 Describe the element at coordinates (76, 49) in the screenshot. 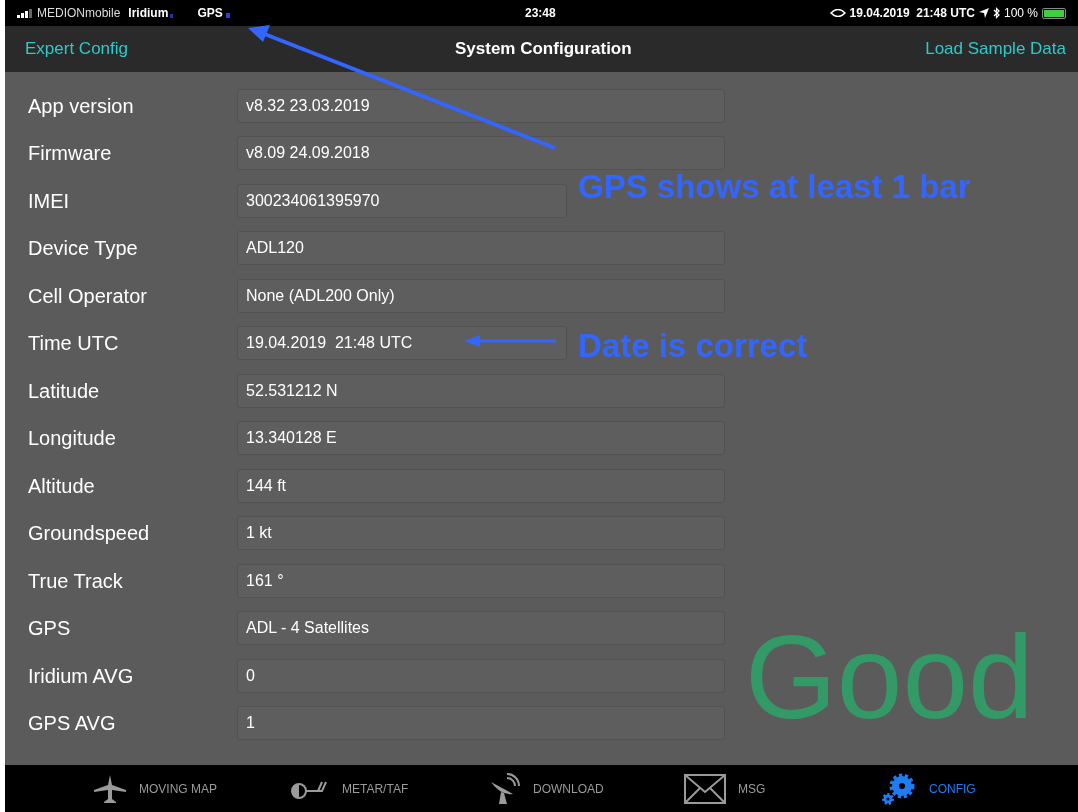

I see `expert-config-button: Expert Config` at that location.